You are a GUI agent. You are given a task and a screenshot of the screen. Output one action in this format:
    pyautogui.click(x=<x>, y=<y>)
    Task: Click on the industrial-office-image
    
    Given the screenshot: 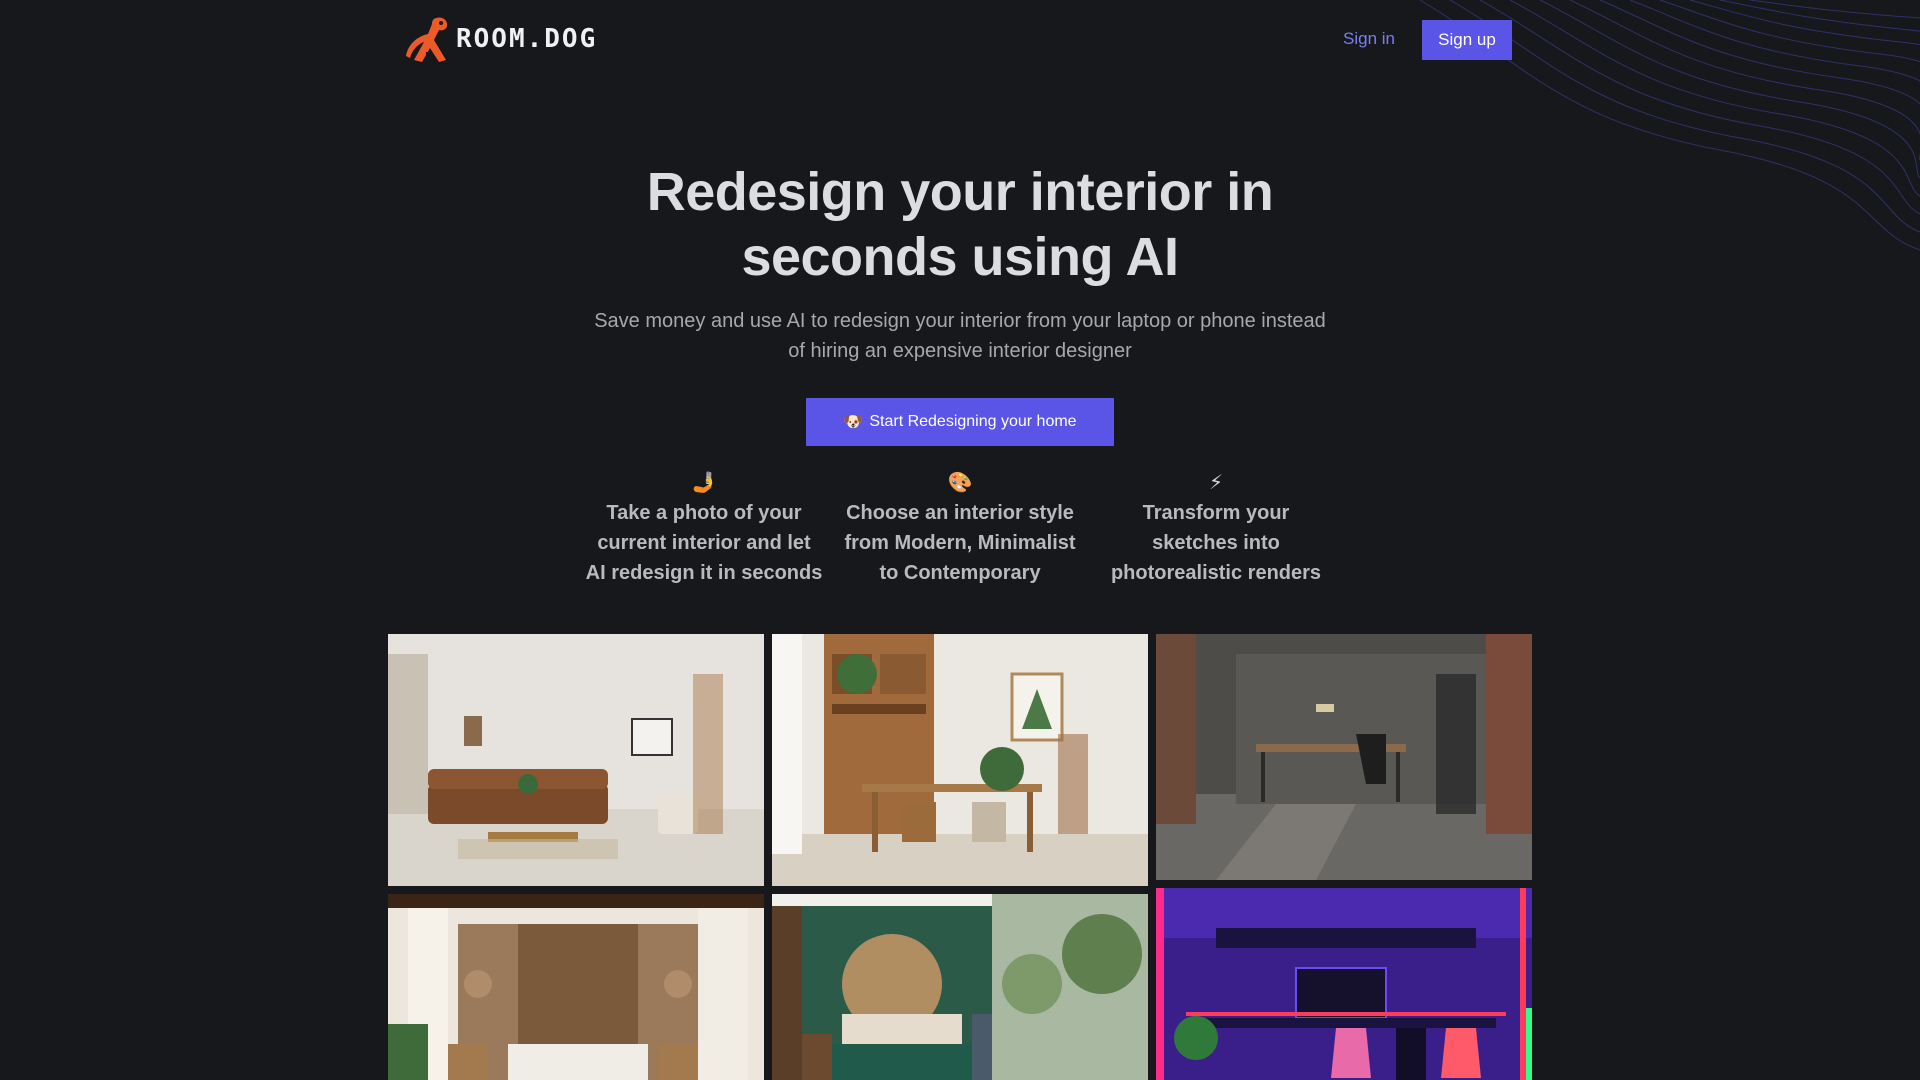 What is the action you would take?
    pyautogui.click(x=1344, y=757)
    